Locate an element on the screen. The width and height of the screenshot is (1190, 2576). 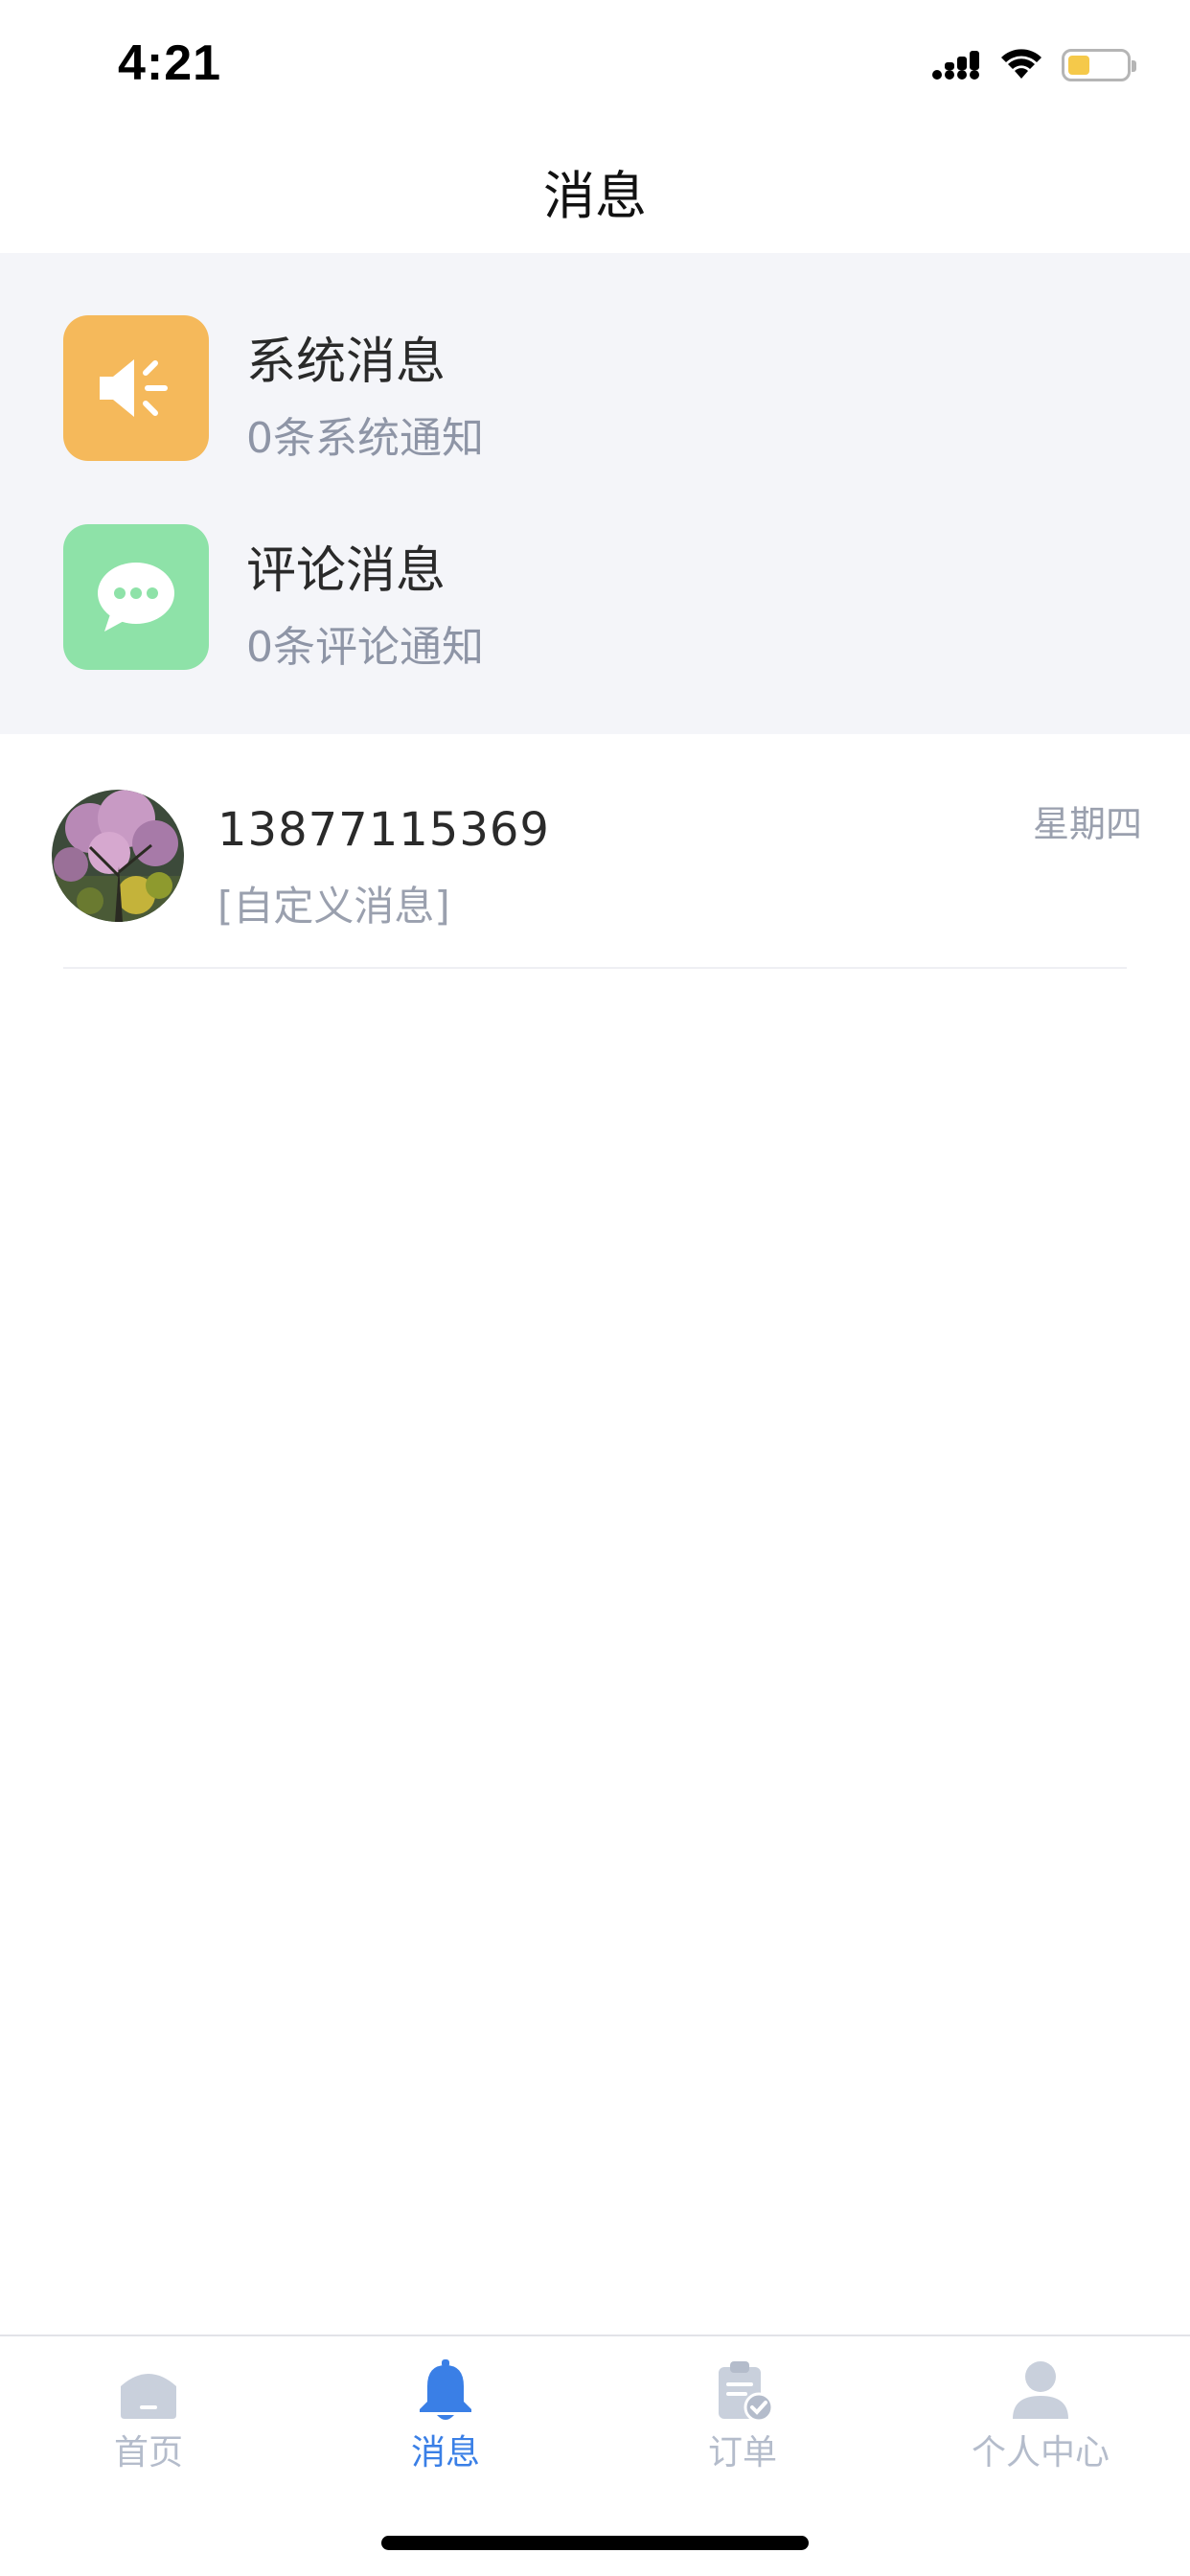
chat-preview: [自定义消息] is located at coordinates (334, 906).